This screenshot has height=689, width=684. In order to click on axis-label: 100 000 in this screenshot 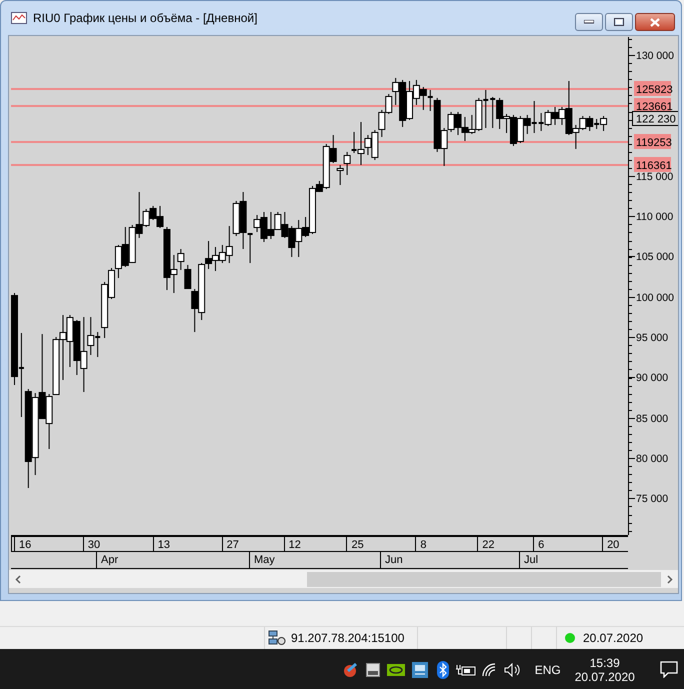, I will do `click(655, 298)`.